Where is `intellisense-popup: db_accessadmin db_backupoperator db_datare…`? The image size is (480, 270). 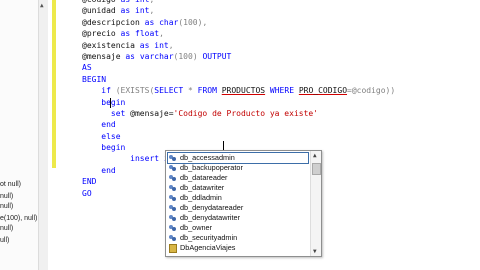
intellisense-popup: db_accessadmin db_backupoperator db_datare… is located at coordinates (243, 203).